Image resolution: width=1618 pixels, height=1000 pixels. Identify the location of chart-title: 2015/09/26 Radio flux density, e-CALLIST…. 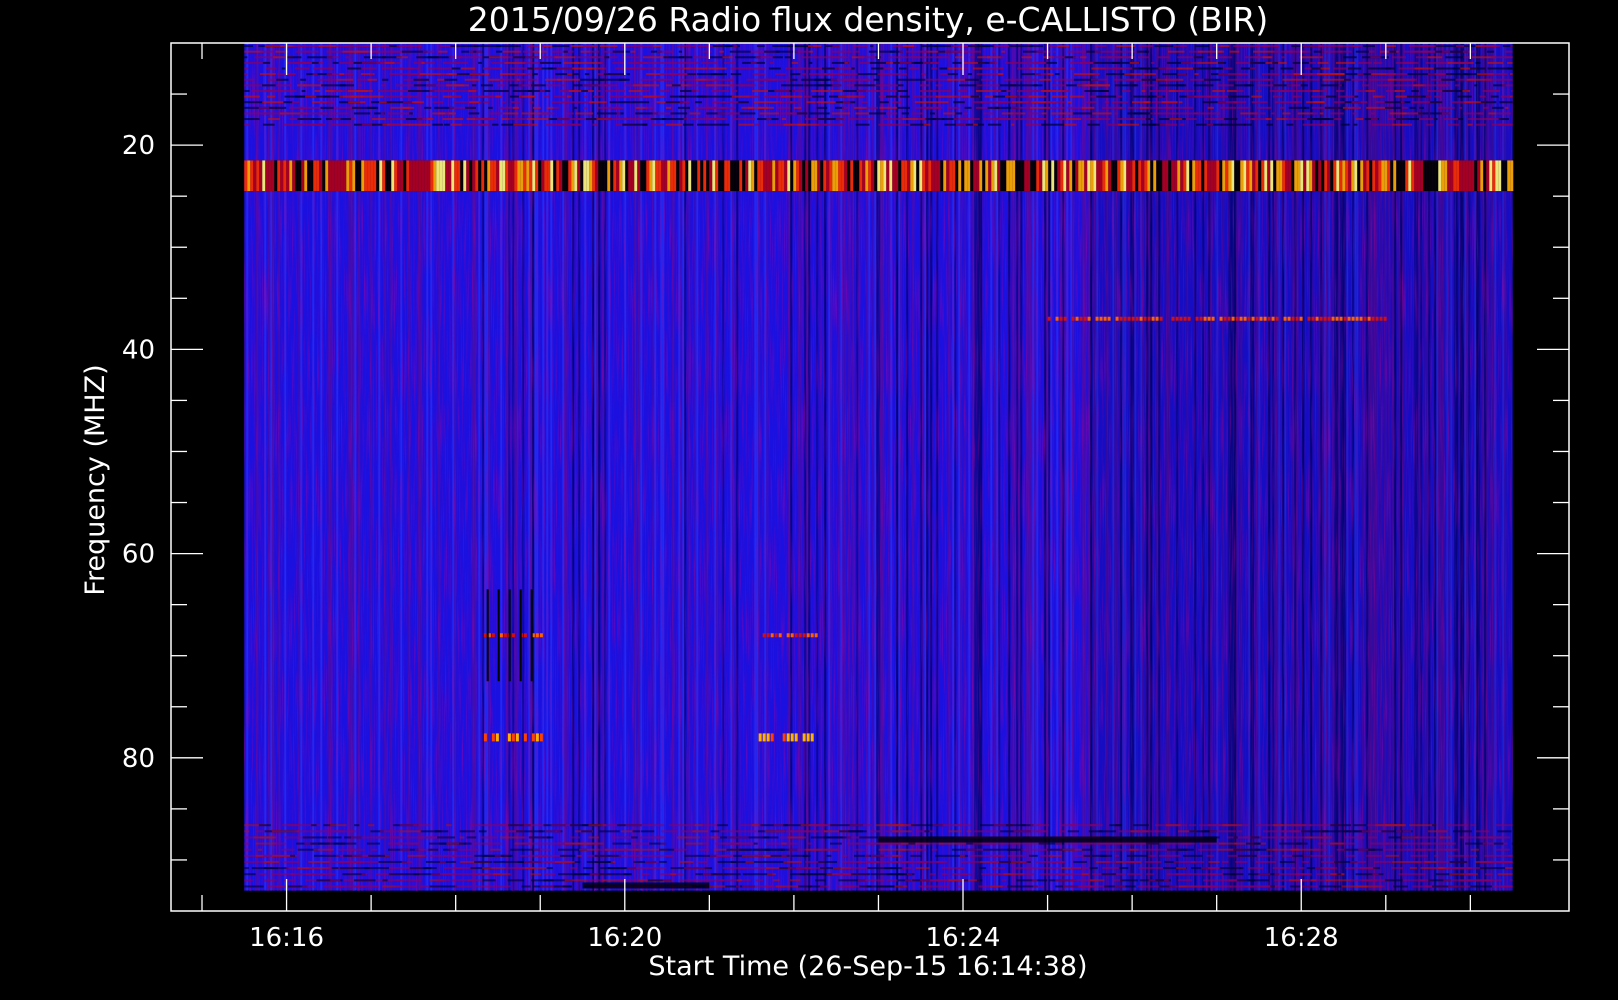
(868, 19).